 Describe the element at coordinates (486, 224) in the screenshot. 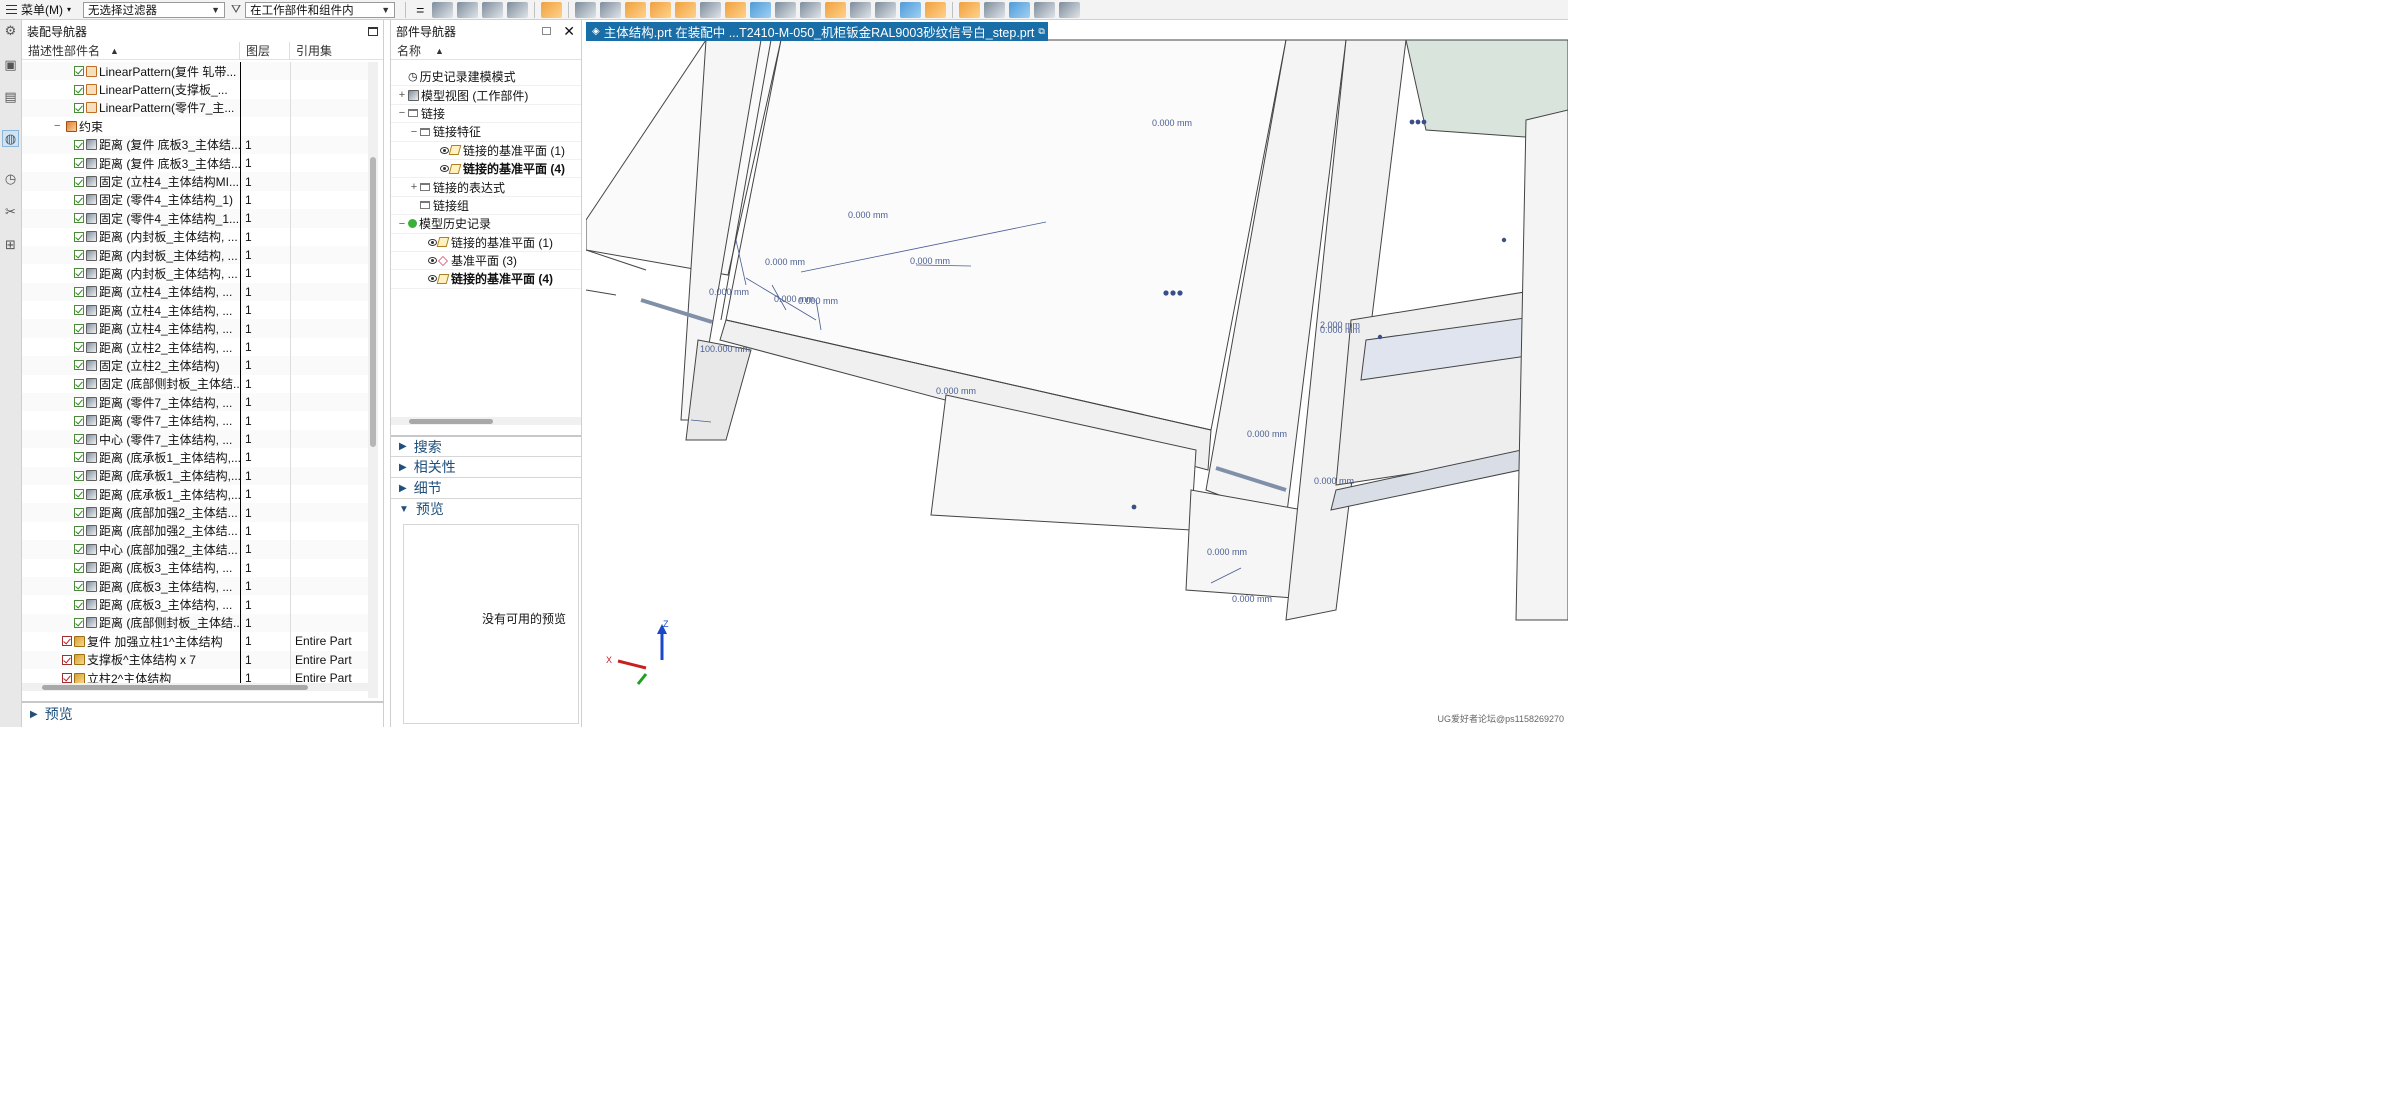

I see `part-tree-row: − 模型历史记录` at that location.